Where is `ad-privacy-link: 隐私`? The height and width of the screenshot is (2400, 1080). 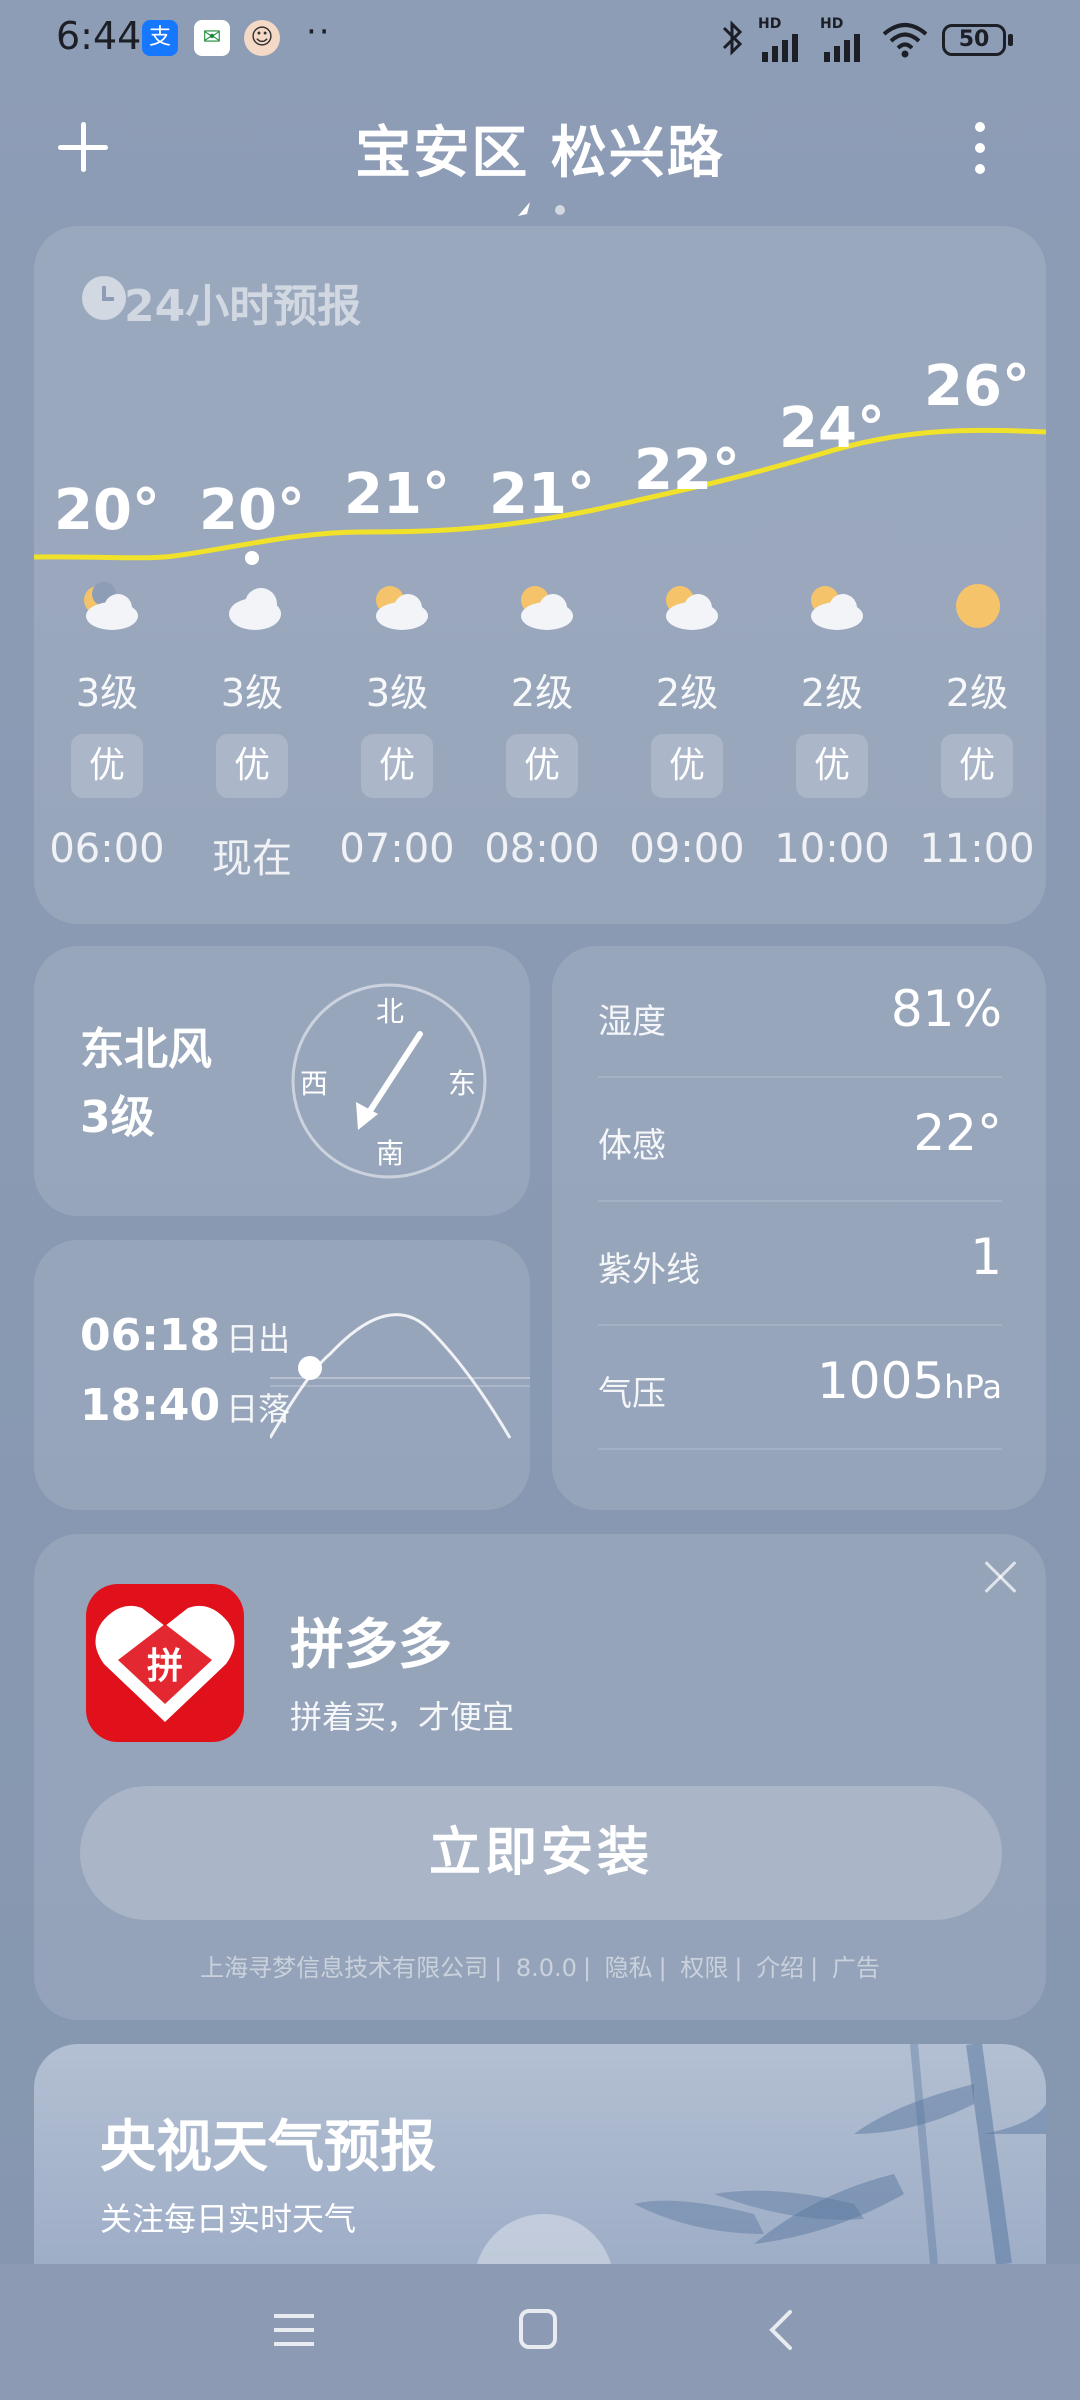
ad-privacy-link: 隐私 is located at coordinates (629, 1968).